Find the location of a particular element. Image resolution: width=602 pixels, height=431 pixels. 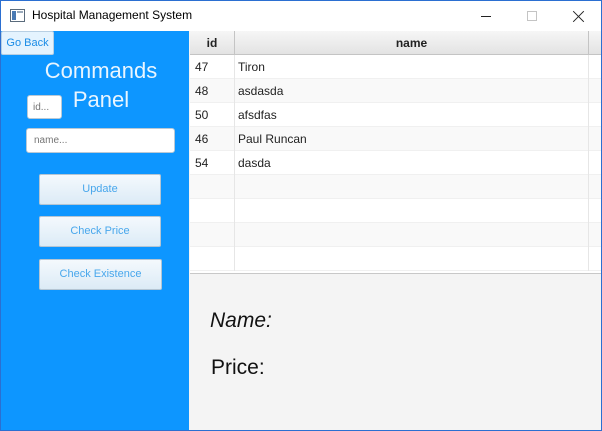

cell-name: dasda is located at coordinates (412, 163).